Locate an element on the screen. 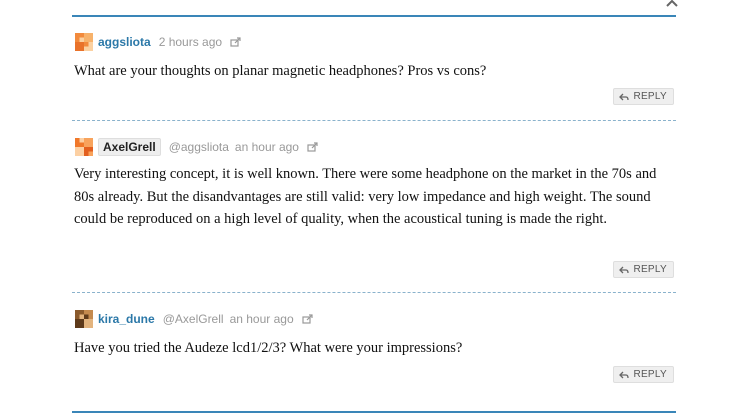 The height and width of the screenshot is (415, 750). collapse-caret-icon is located at coordinates (672, 4).